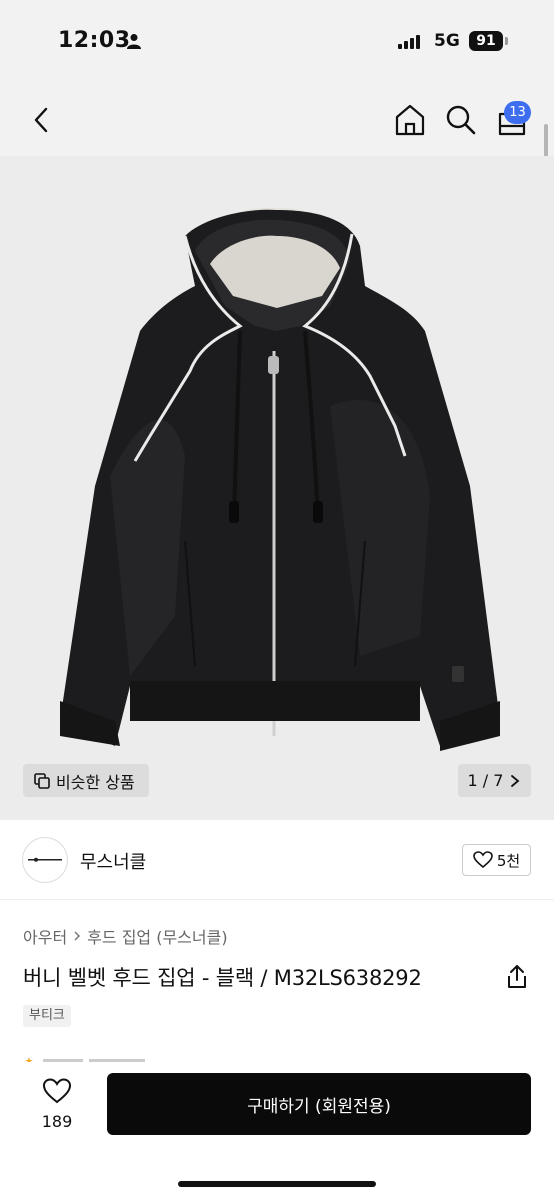 This screenshot has width=554, height=1200. I want to click on similar-products-button: 비슷한 상품, so click(86, 780).